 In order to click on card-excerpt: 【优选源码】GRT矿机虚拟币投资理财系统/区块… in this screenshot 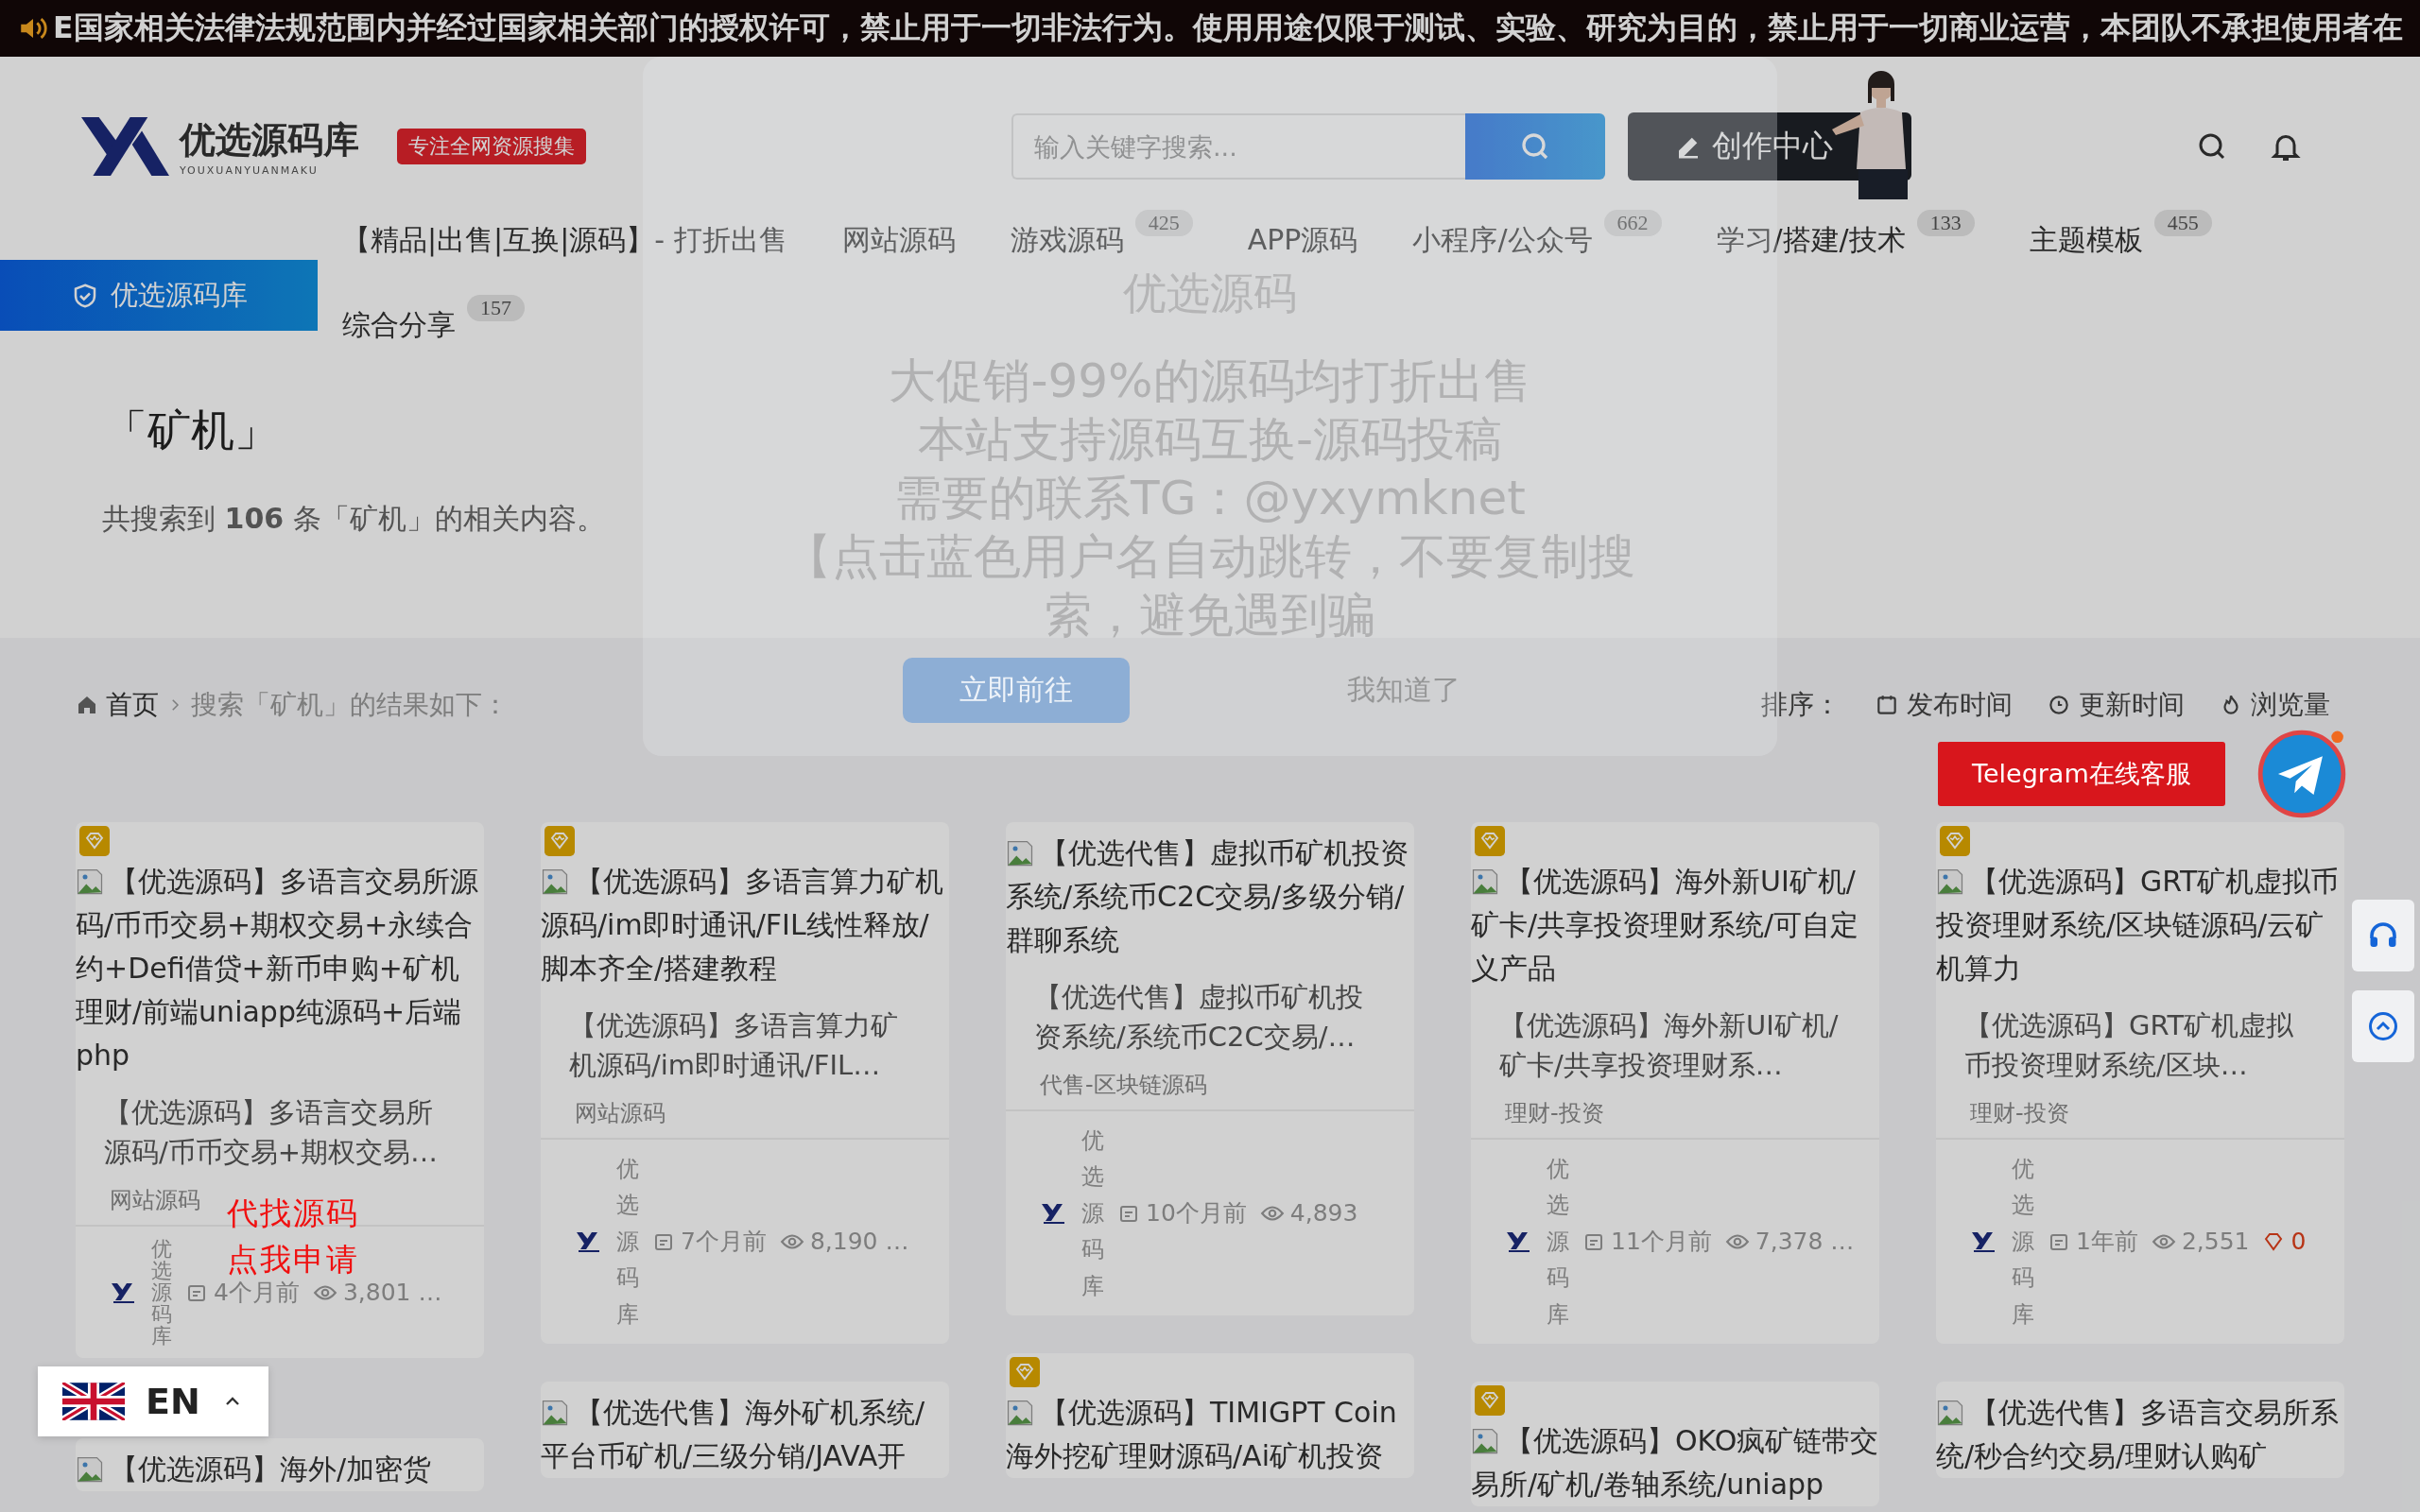, I will do `click(2129, 1045)`.